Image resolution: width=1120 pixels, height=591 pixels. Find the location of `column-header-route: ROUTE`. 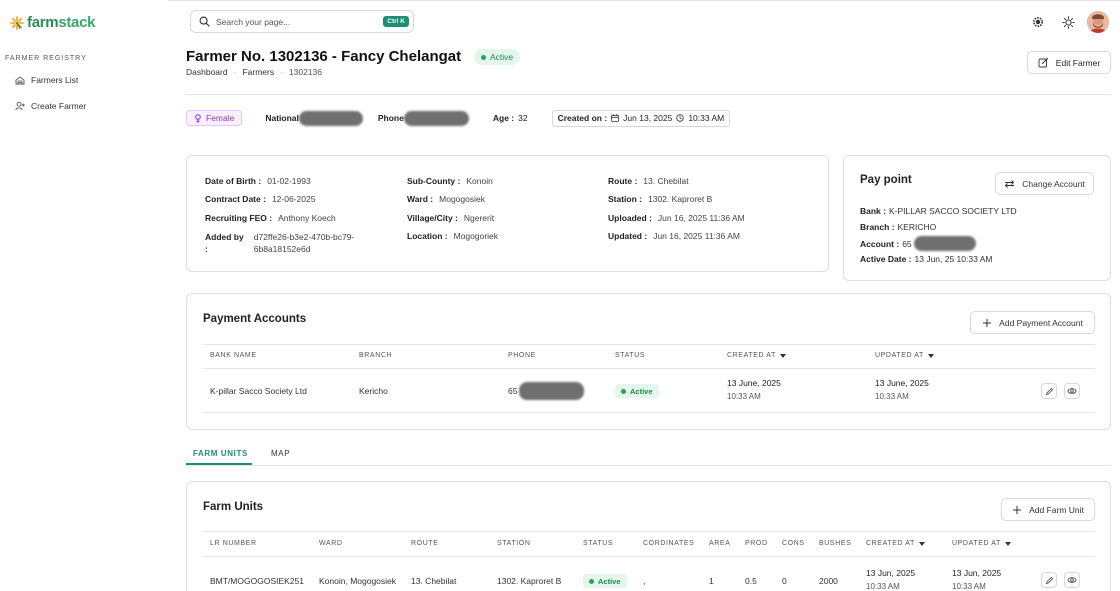

column-header-route: ROUTE is located at coordinates (425, 543).